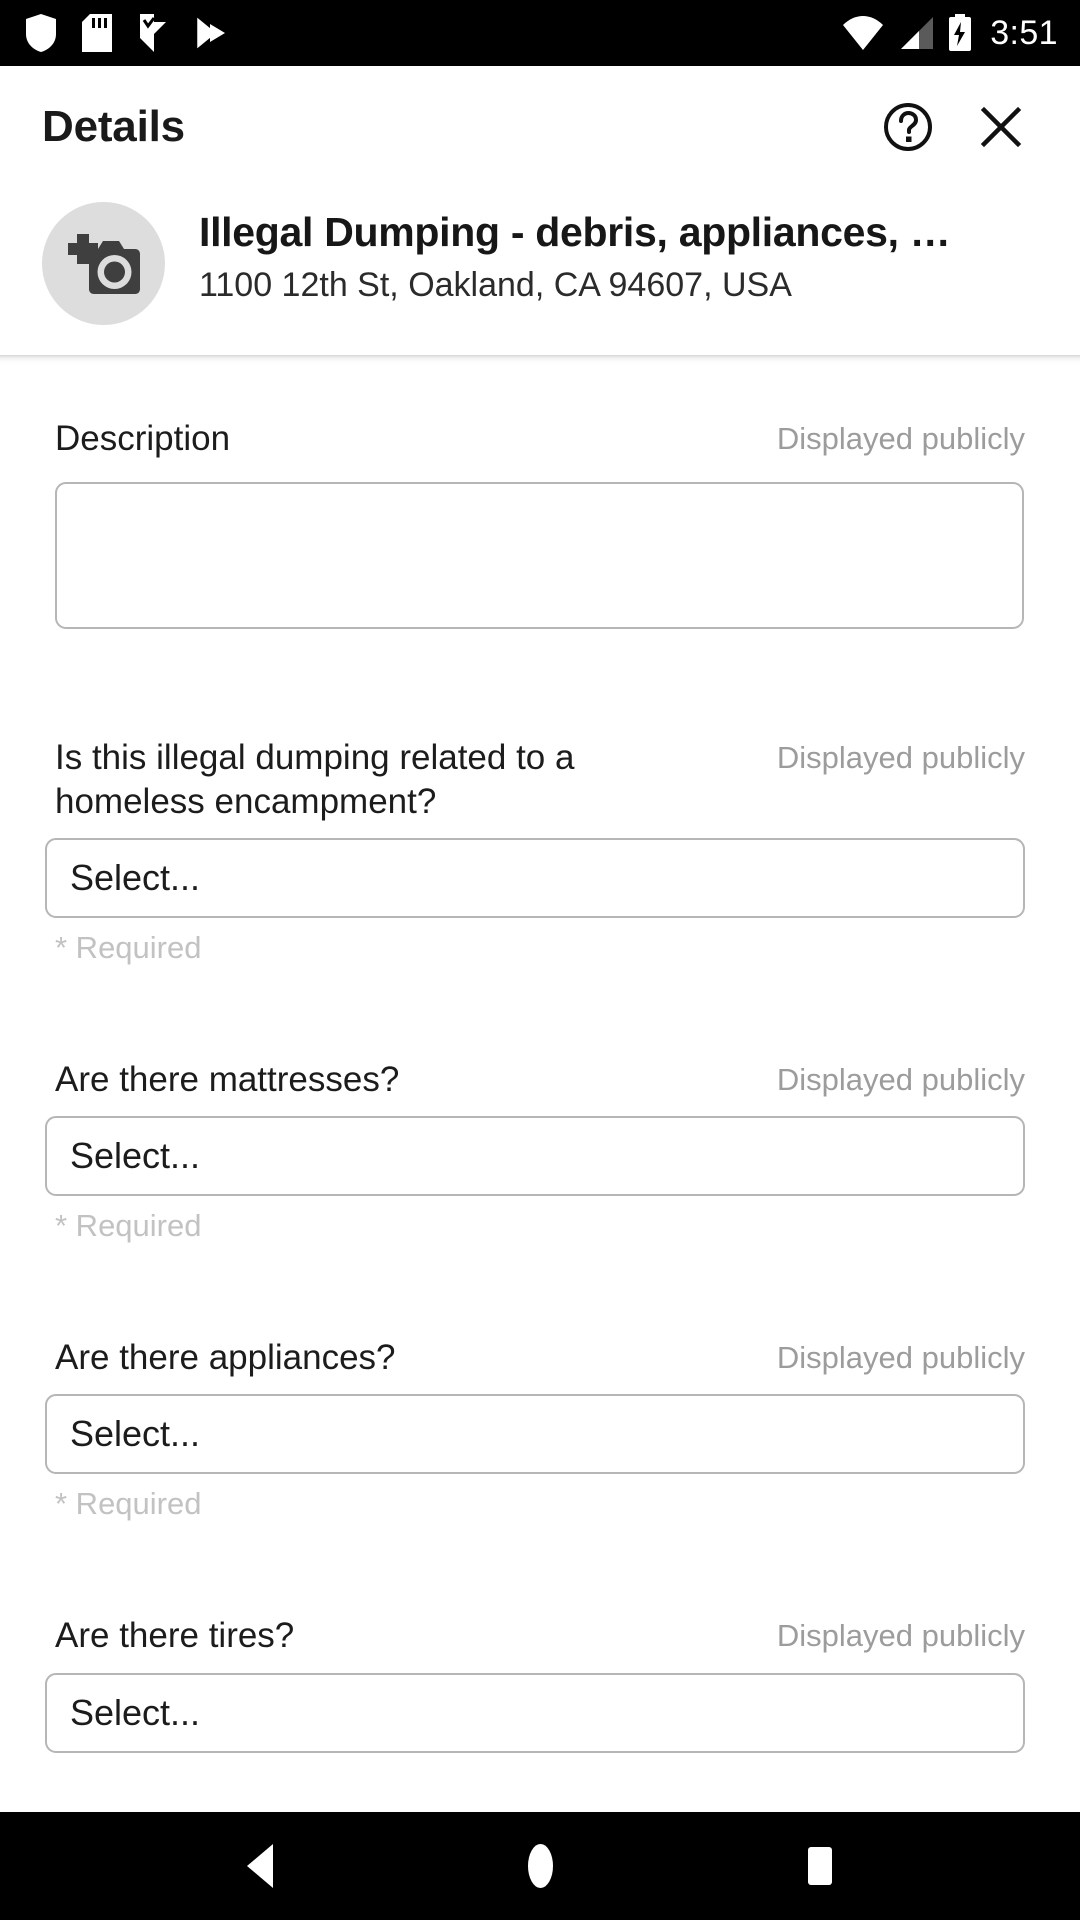  Describe the element at coordinates (227, 1080) in the screenshot. I see `field-label: Are there mattresses?` at that location.